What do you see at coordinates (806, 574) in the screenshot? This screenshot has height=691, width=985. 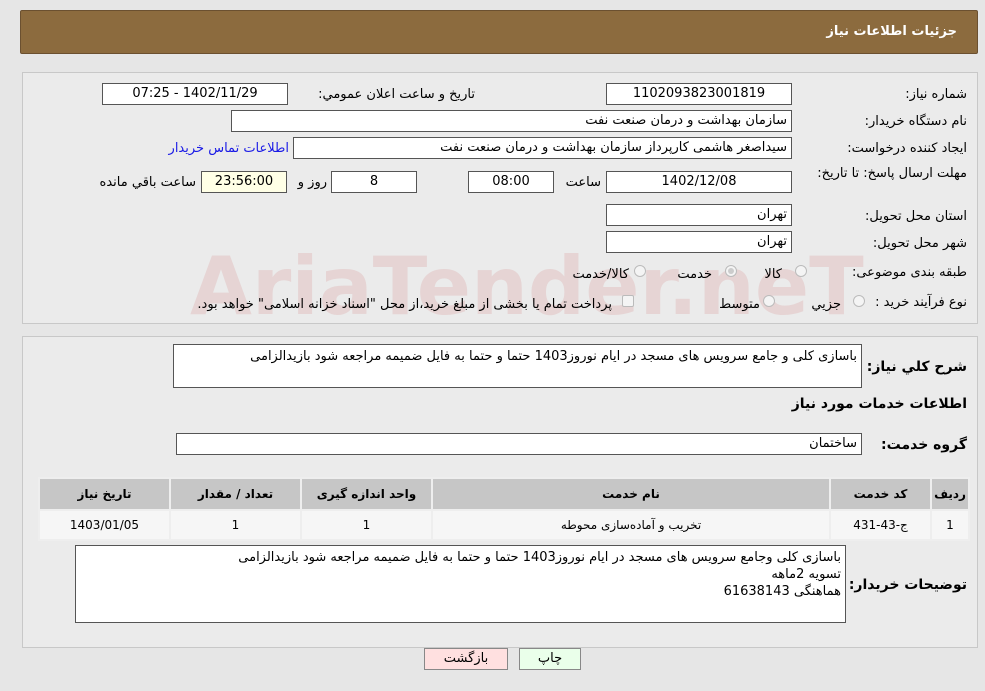 I see `buyer-notes-line: تسویه 2ماهه` at bounding box center [806, 574].